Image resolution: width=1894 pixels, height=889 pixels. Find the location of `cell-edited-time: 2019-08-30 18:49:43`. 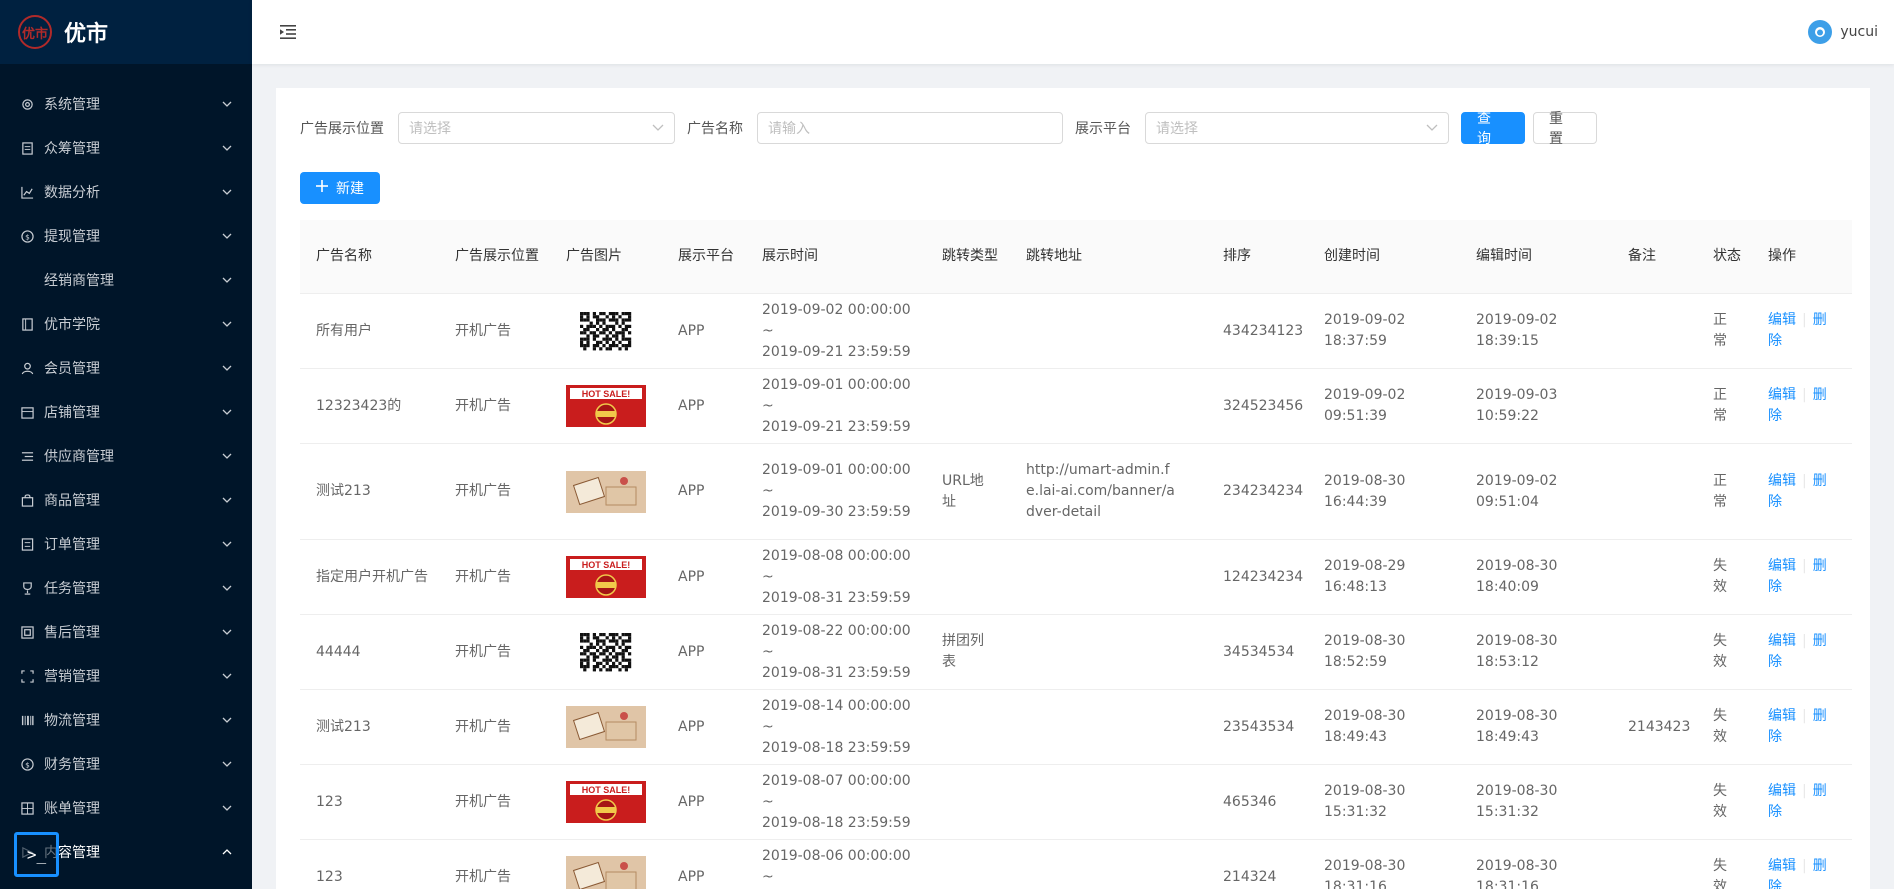

cell-edited-time: 2019-08-30 18:49:43 is located at coordinates (1536, 727).